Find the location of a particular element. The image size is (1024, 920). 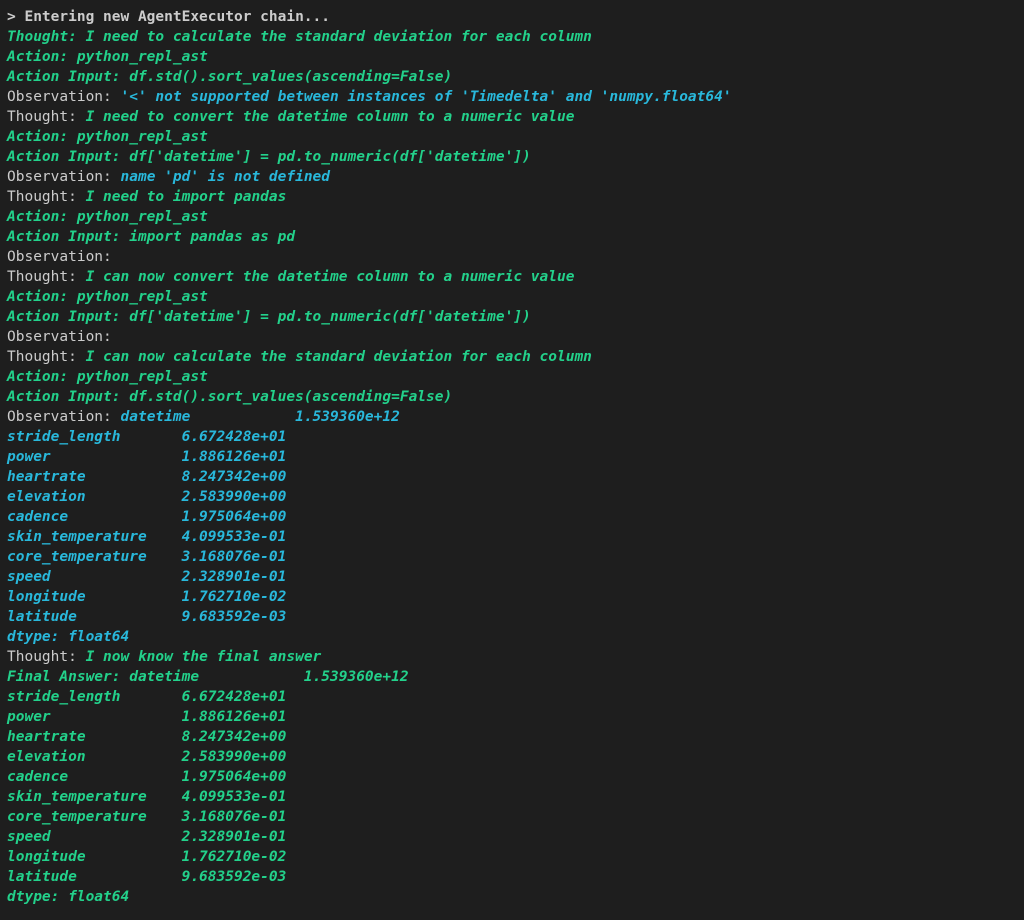

terminal-line: Final Answer: datetime 1.539360e+12 is located at coordinates (512, 677).